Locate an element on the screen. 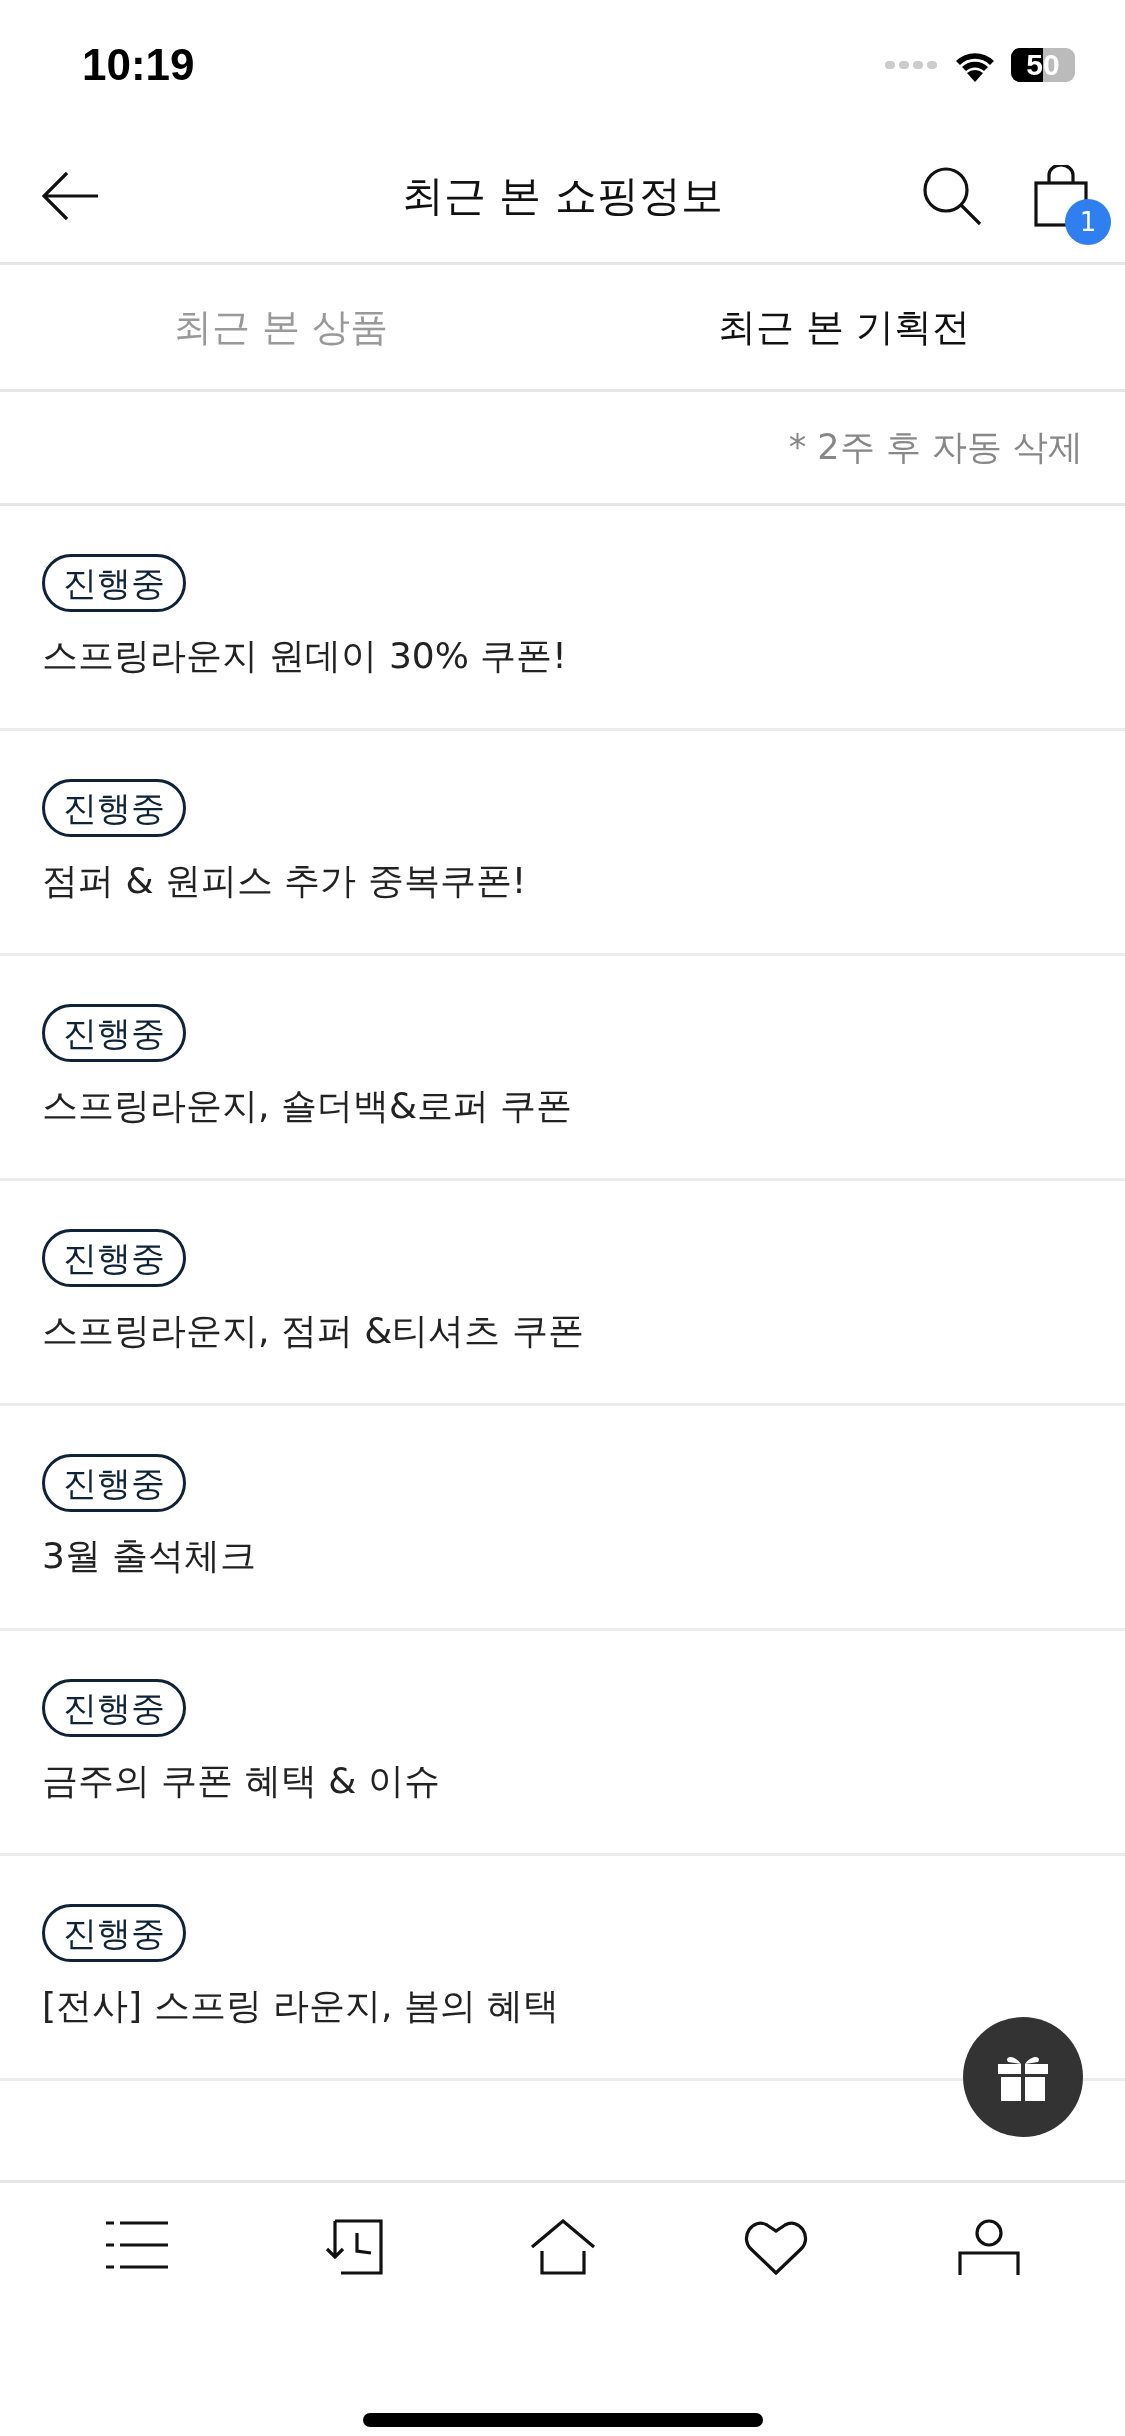 This screenshot has width=1125, height=2436. event-title: 스프링라운지, 숄더백&로퍼 쿠폰 is located at coordinates (307, 1106).